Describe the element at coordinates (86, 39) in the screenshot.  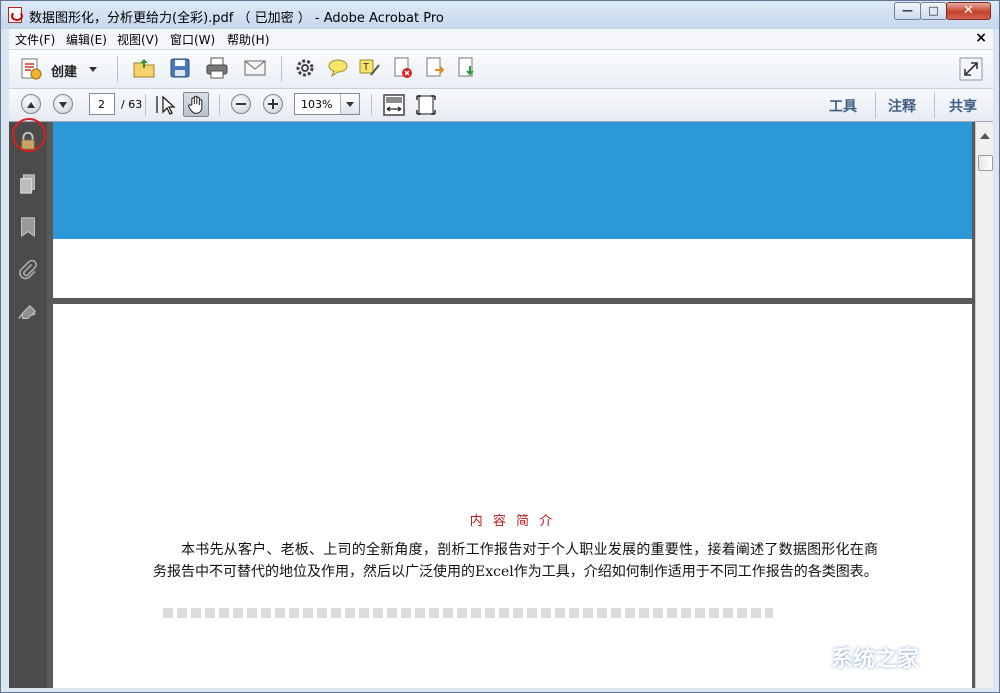
I see `menu-edit: 编辑(E)` at that location.